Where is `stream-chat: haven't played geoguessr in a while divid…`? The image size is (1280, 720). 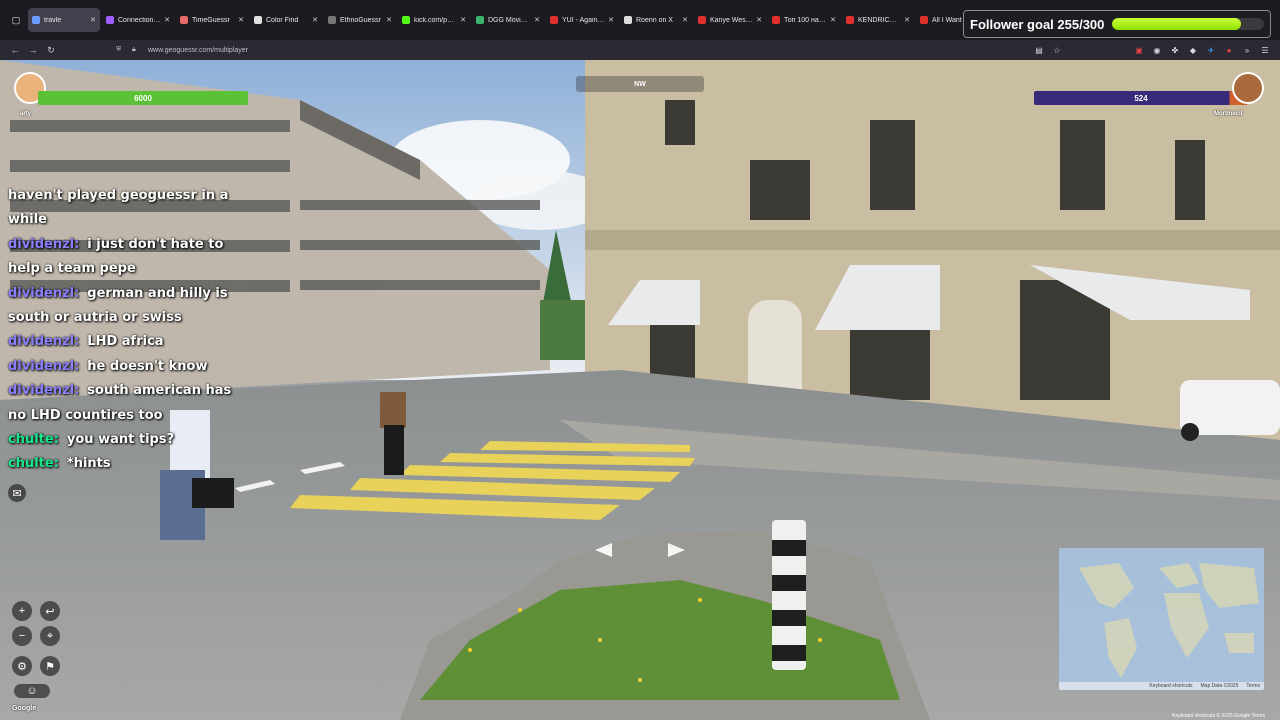 stream-chat: haven't played geoguessr in a while divid… is located at coordinates (128, 330).